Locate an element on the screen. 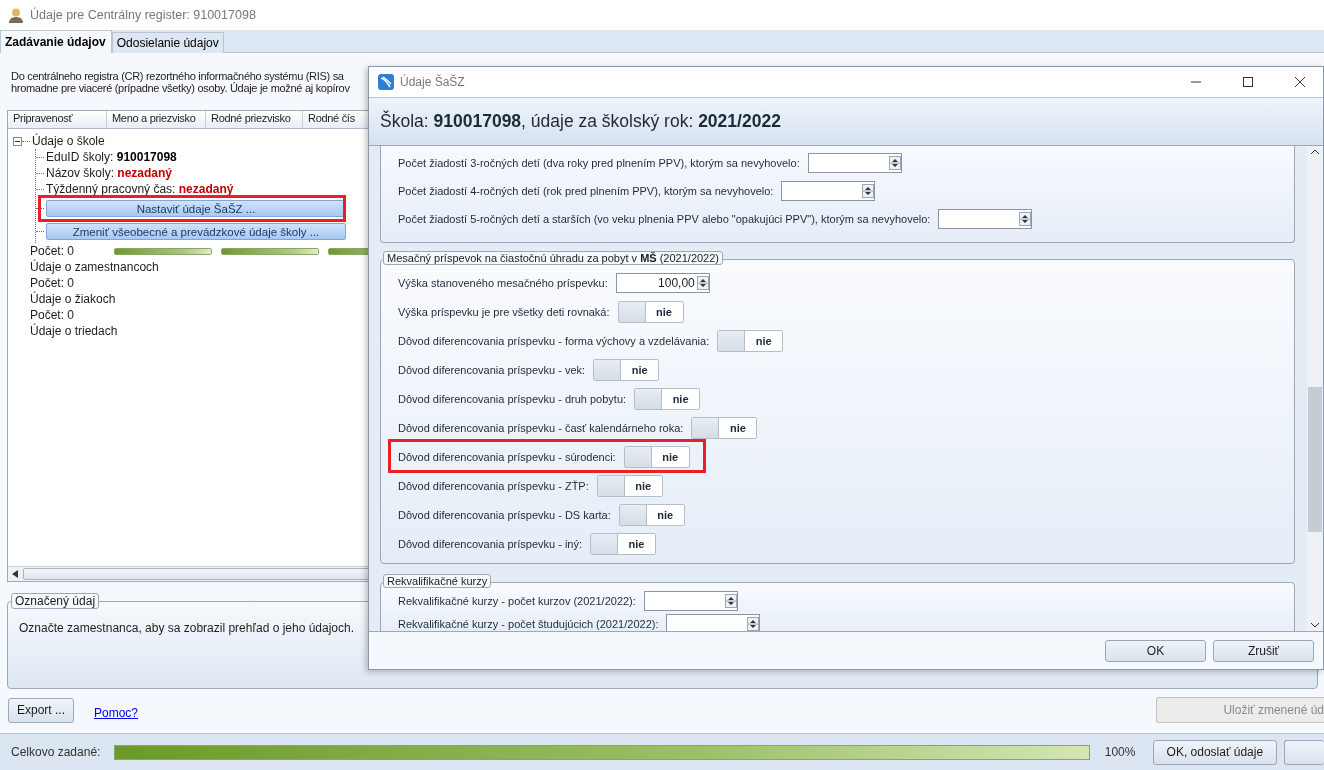 The image size is (1324, 770). field-label: Počet žiadostí 3-ročných detí (dva roky pred plnením PPV), ktorým sa nevyhovelo: is located at coordinates (599, 163).